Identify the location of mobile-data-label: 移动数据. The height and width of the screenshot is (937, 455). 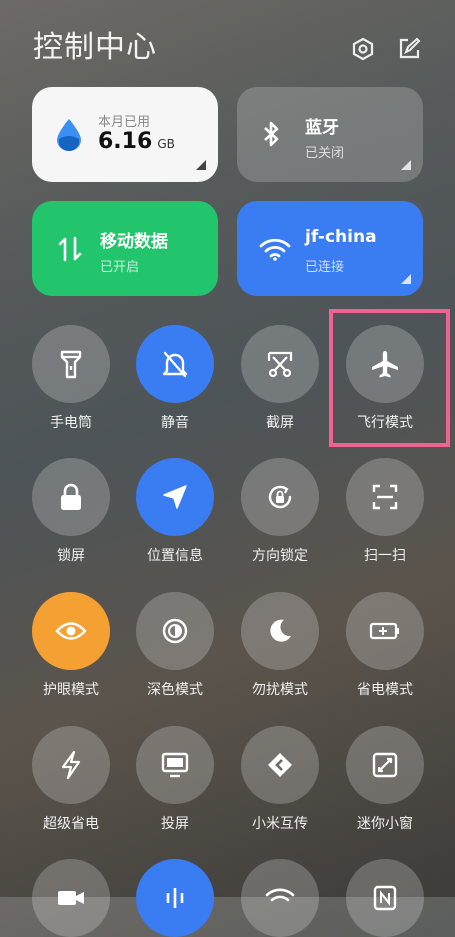
(134, 242).